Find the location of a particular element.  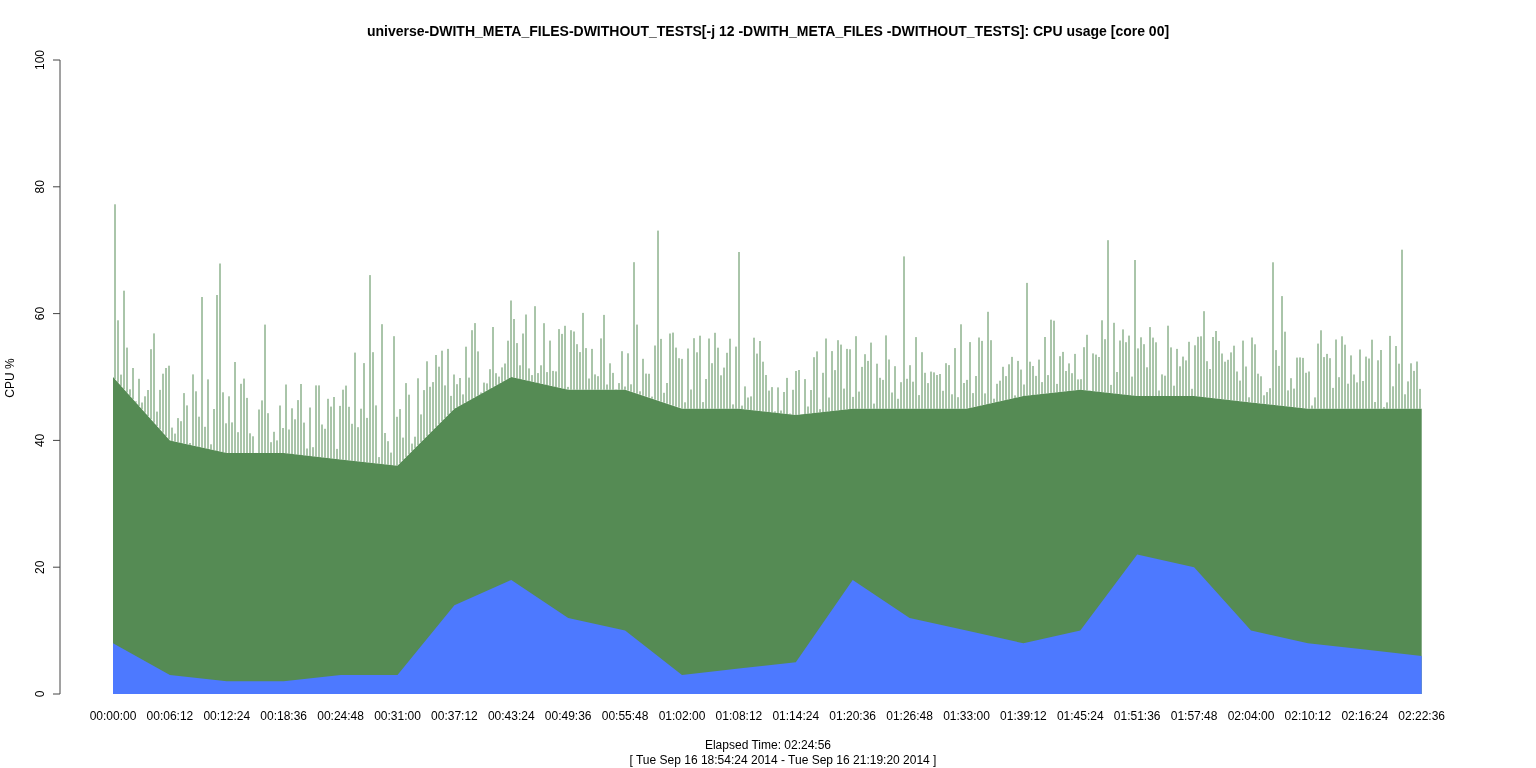

chart-title: universe-DWITH_META_FILES-DWITHOUT_TESTS[-j 12 -DWITH_META_FILES -DWITHOUT_TESTS]: CPU usage [core 00] is located at coordinates (768, 31).